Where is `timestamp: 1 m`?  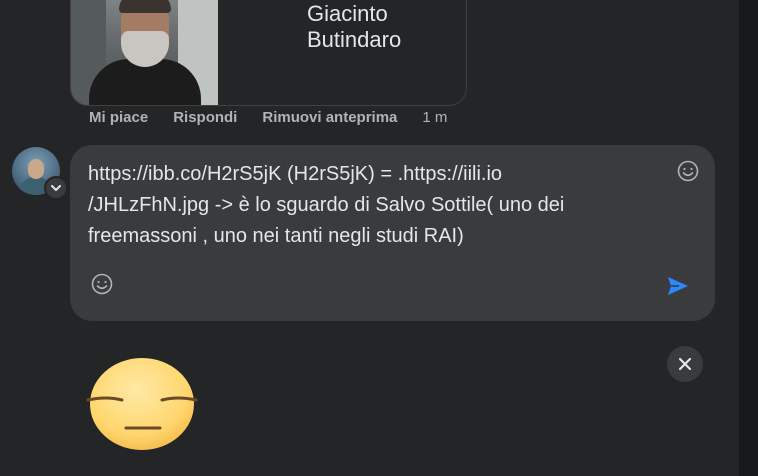
timestamp: 1 m is located at coordinates (434, 117).